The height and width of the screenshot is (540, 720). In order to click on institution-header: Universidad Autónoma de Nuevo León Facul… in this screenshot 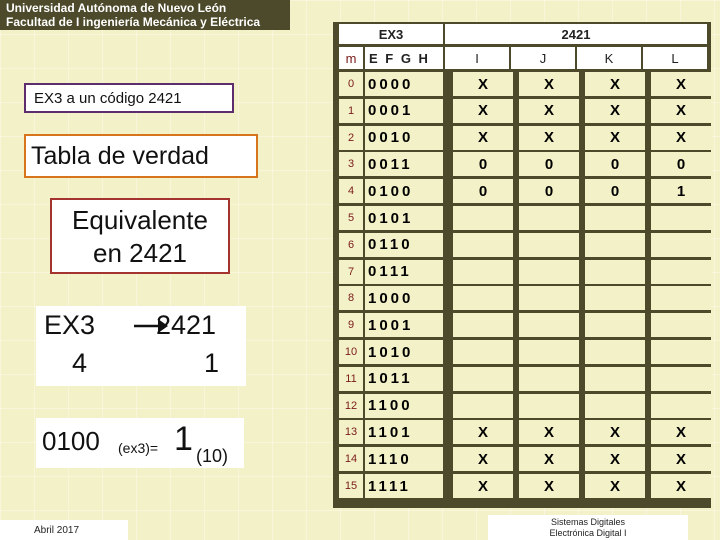, I will do `click(145, 15)`.